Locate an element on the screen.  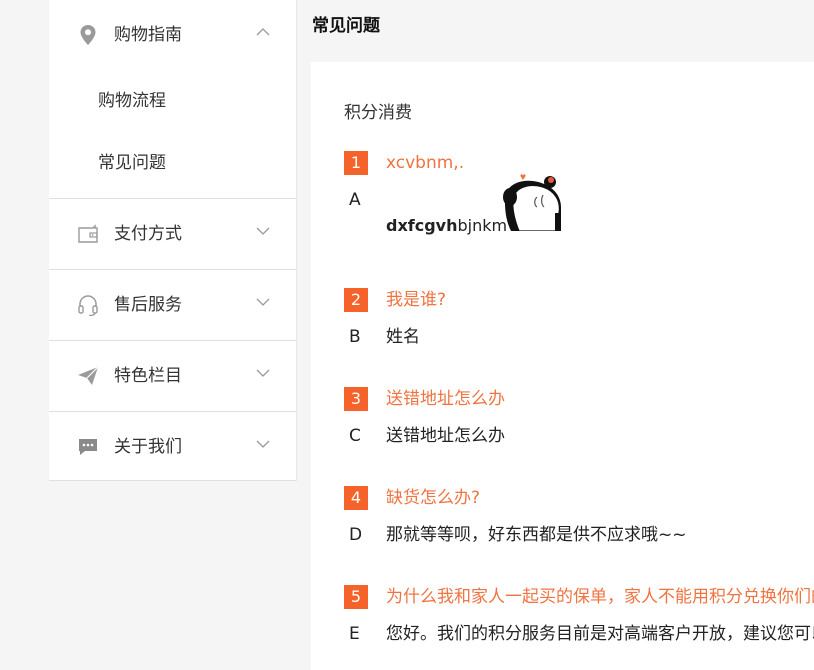
answer-letter: A is located at coordinates (355, 200).